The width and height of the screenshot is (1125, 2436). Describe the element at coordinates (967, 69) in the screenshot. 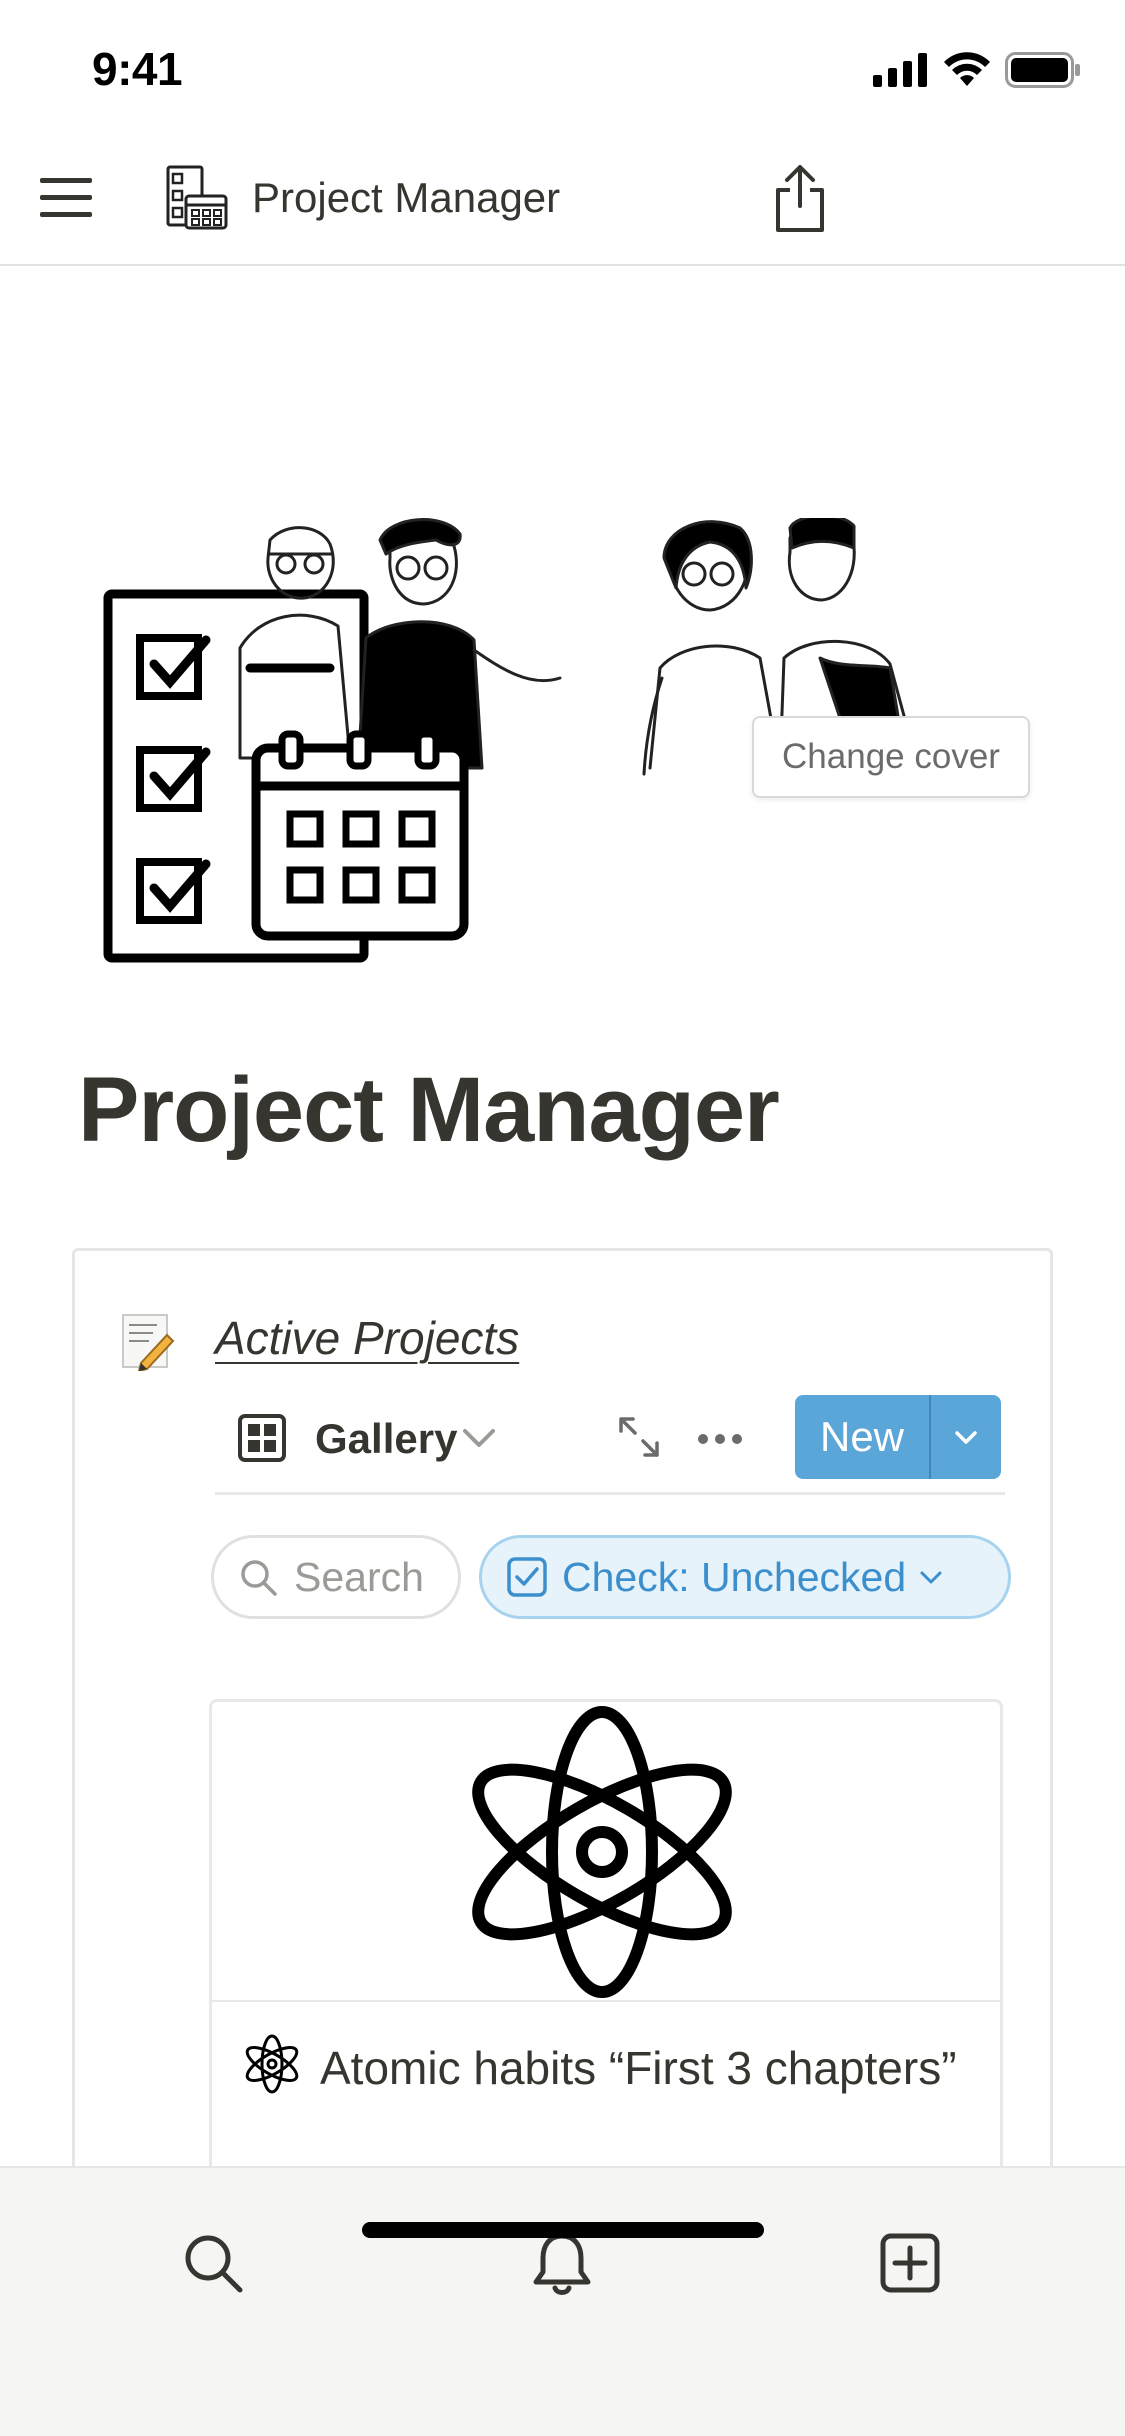

I see `wifi-icon` at that location.